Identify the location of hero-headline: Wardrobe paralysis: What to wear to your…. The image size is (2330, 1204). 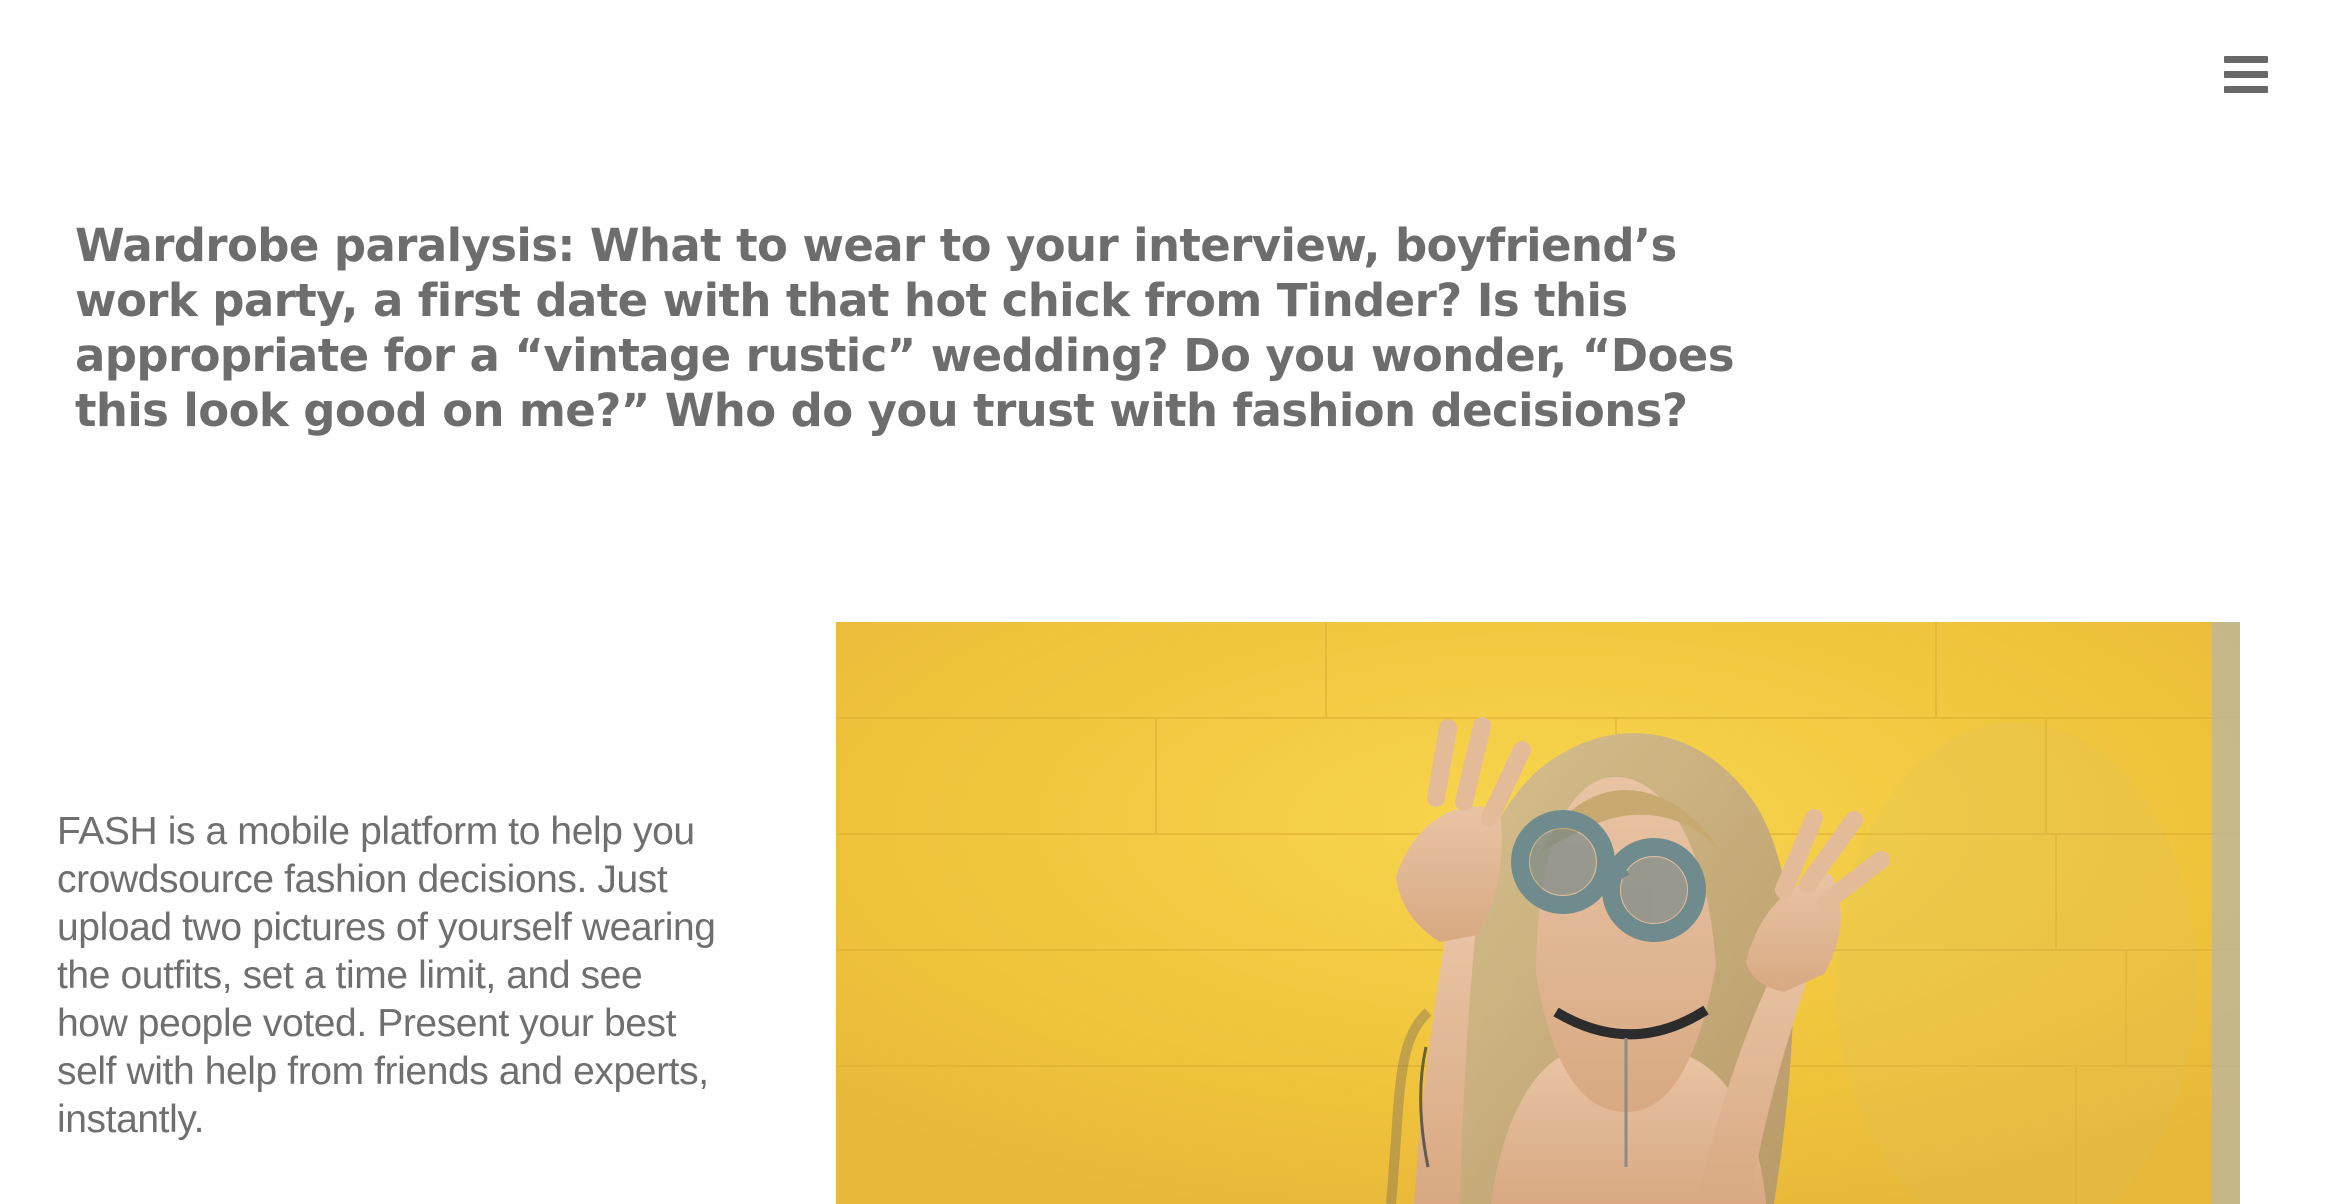
(904, 328).